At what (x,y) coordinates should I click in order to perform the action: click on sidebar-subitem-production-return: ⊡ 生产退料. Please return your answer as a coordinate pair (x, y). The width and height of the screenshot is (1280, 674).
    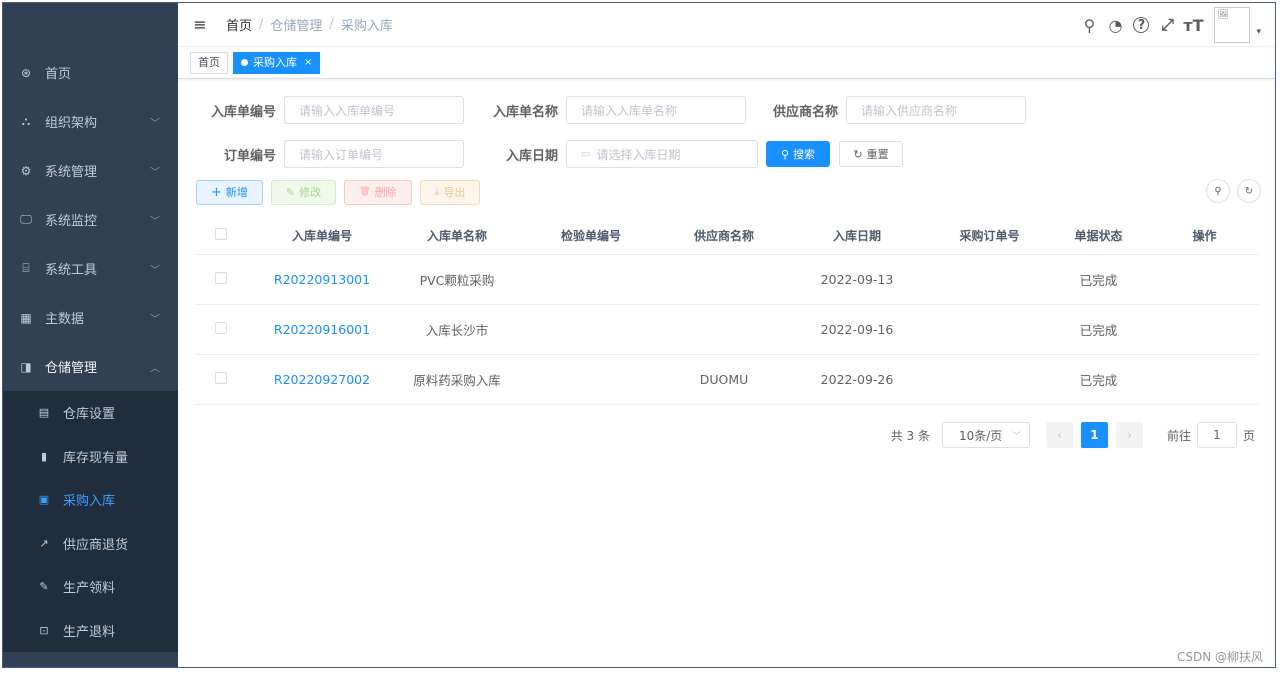
    Looking at the image, I should click on (90, 631).